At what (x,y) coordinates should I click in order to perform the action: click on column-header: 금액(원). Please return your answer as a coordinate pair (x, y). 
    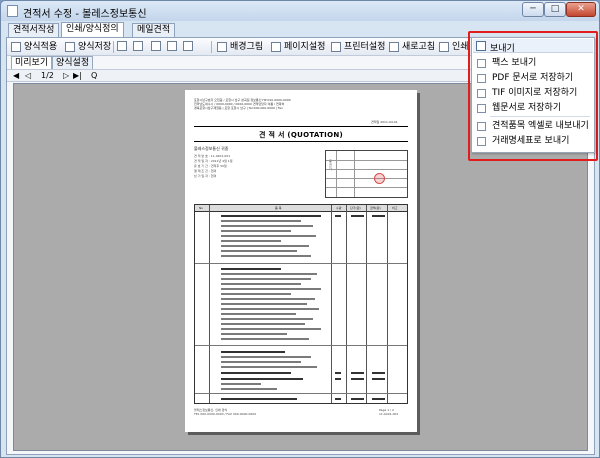
    Looking at the image, I should click on (375, 208).